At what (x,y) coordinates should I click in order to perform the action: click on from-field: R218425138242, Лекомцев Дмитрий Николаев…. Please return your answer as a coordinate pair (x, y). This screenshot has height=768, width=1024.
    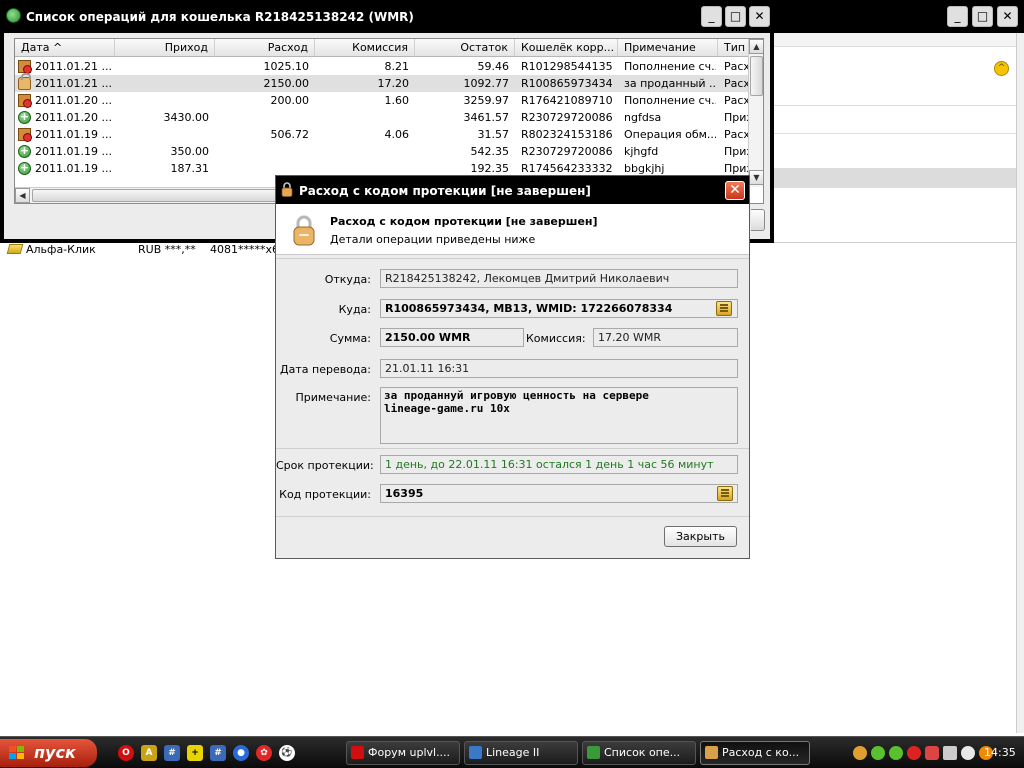
    Looking at the image, I should click on (559, 278).